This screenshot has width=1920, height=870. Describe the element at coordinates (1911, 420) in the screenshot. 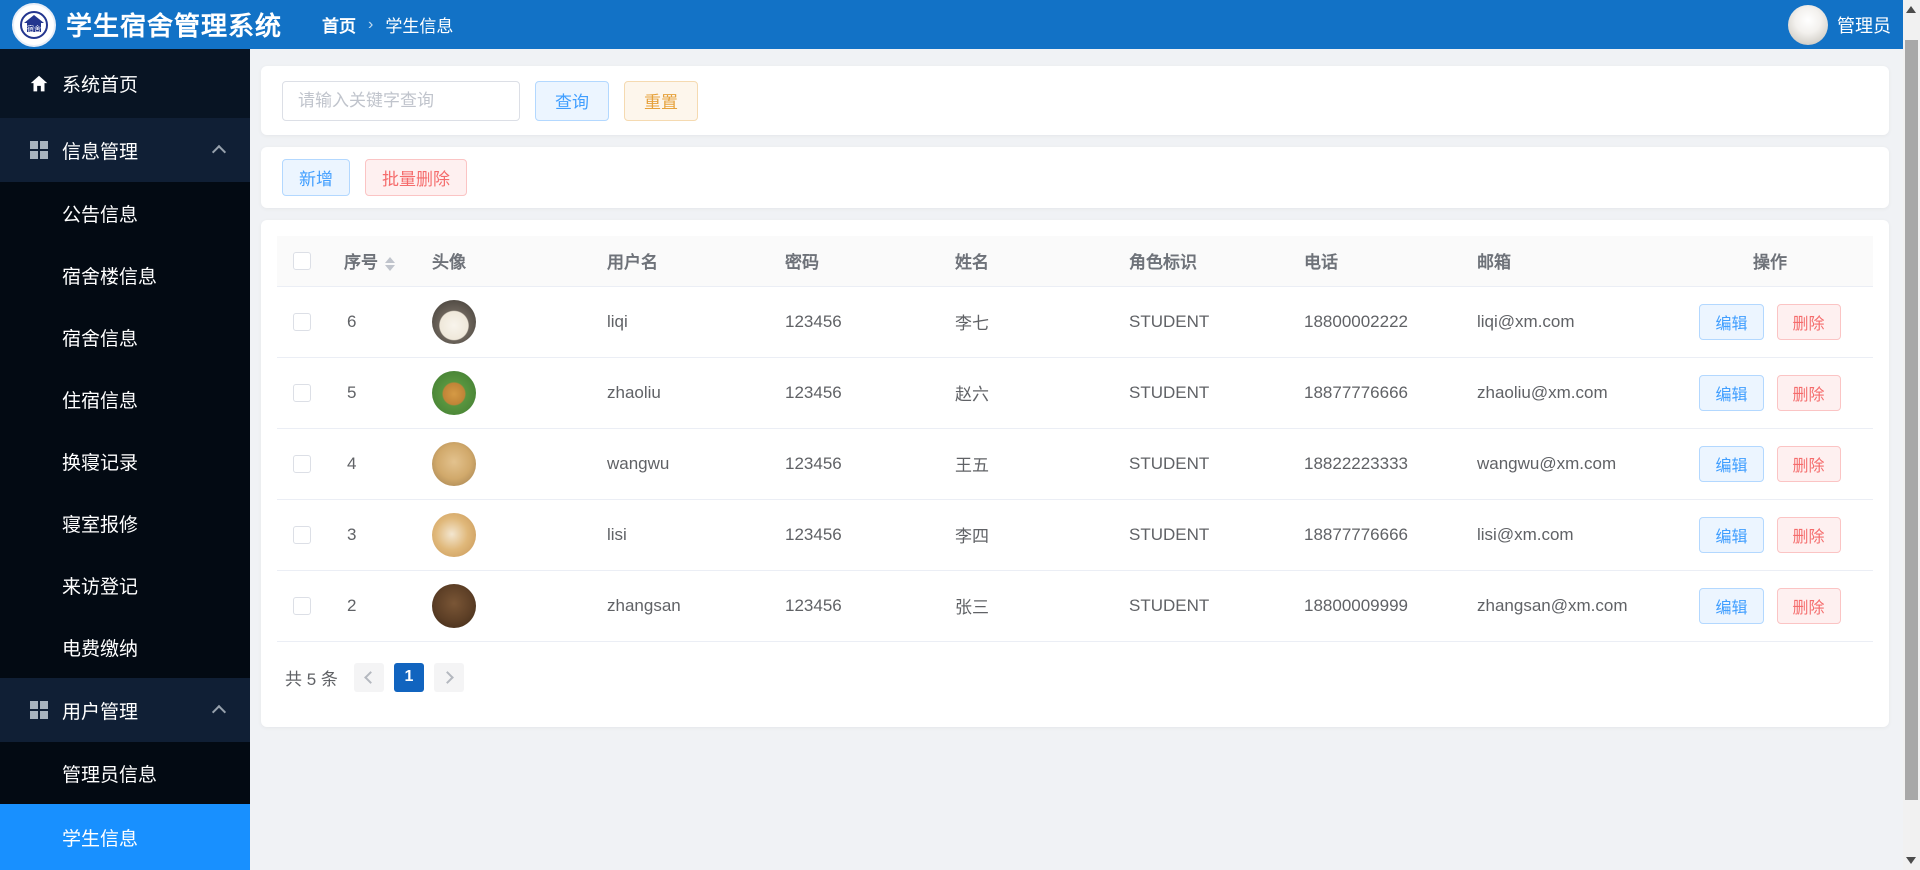

I see `scrollbar-thumb` at that location.